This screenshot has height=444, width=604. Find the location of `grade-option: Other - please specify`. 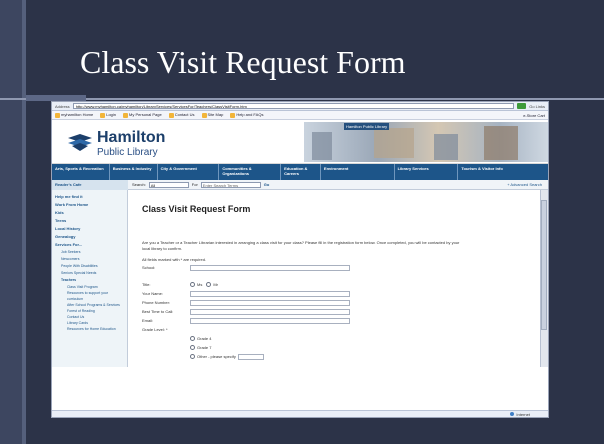

grade-option: Other - please specify is located at coordinates (369, 356).